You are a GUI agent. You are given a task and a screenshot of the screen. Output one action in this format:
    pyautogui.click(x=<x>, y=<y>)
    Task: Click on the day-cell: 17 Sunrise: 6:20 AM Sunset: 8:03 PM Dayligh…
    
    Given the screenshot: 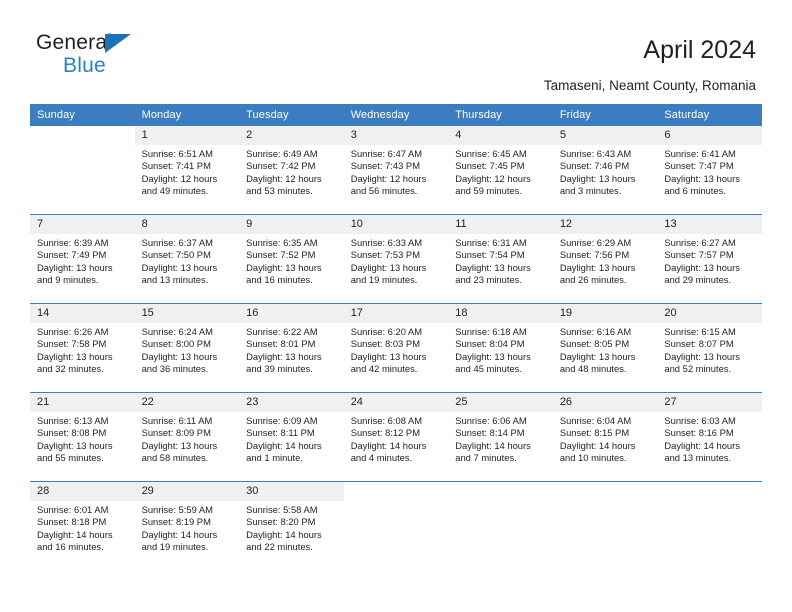 What is the action you would take?
    pyautogui.click(x=396, y=348)
    